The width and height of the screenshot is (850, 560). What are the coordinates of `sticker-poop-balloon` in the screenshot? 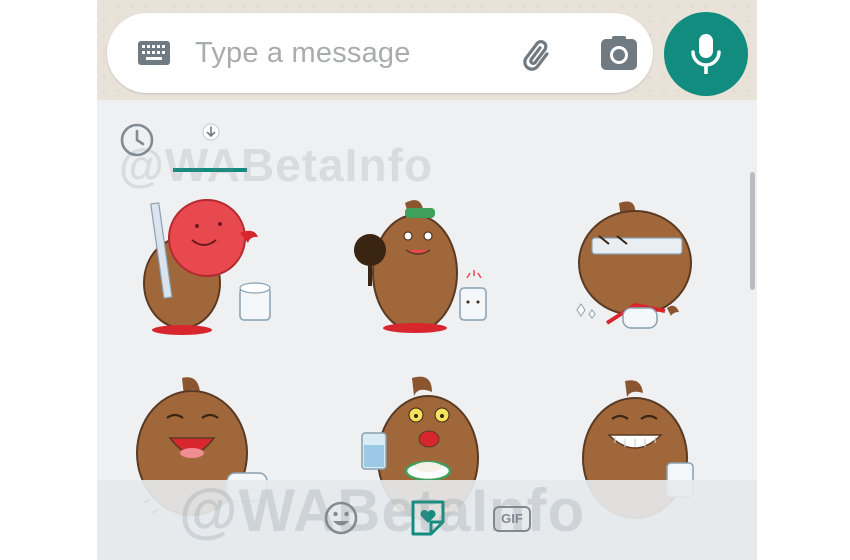 It's located at (207, 263).